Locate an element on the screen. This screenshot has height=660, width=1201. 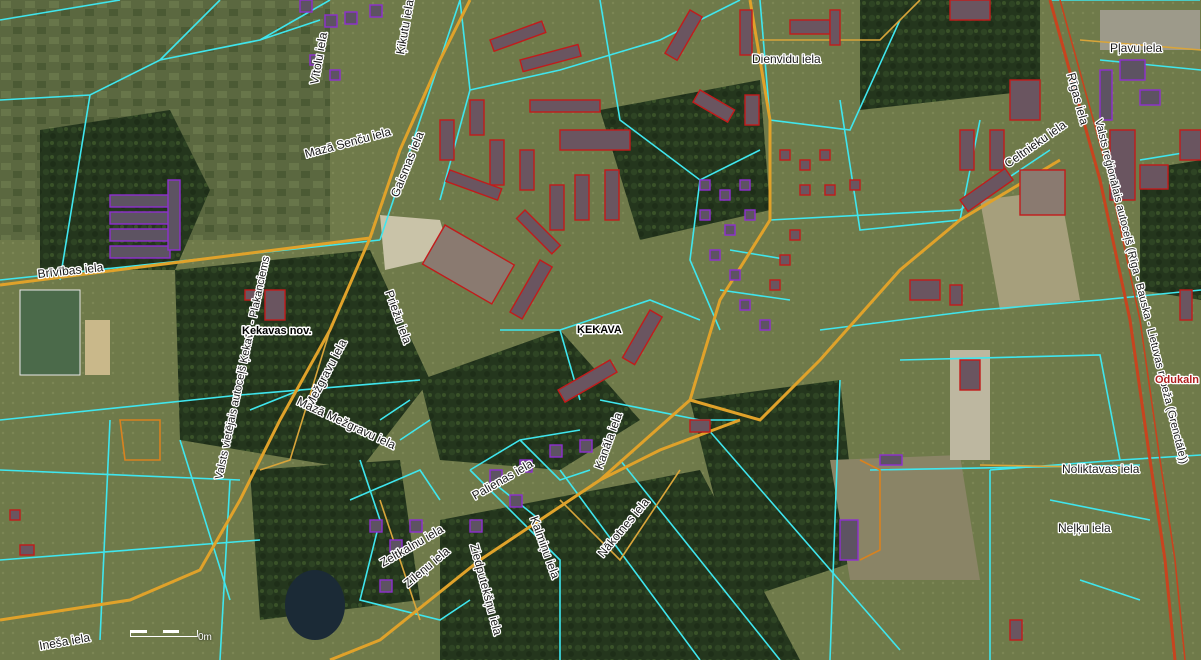
label-dienvidu: Dienvidu iela is located at coordinates (786, 59).